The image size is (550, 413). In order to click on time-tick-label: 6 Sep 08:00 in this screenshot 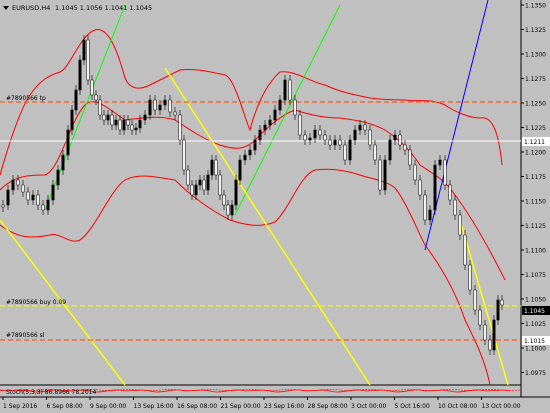, I will do `click(65, 406)`.